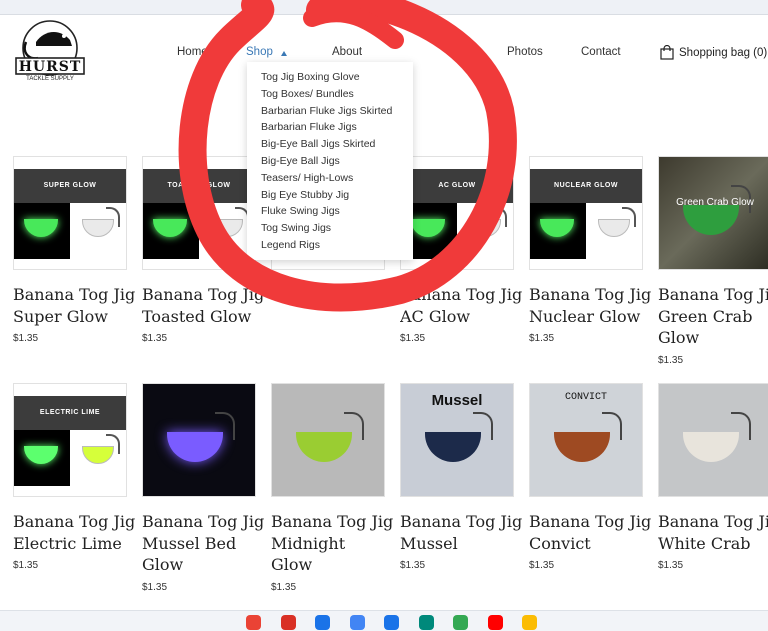  Describe the element at coordinates (585, 397) in the screenshot. I see `product-photo-label: CONVICT` at that location.